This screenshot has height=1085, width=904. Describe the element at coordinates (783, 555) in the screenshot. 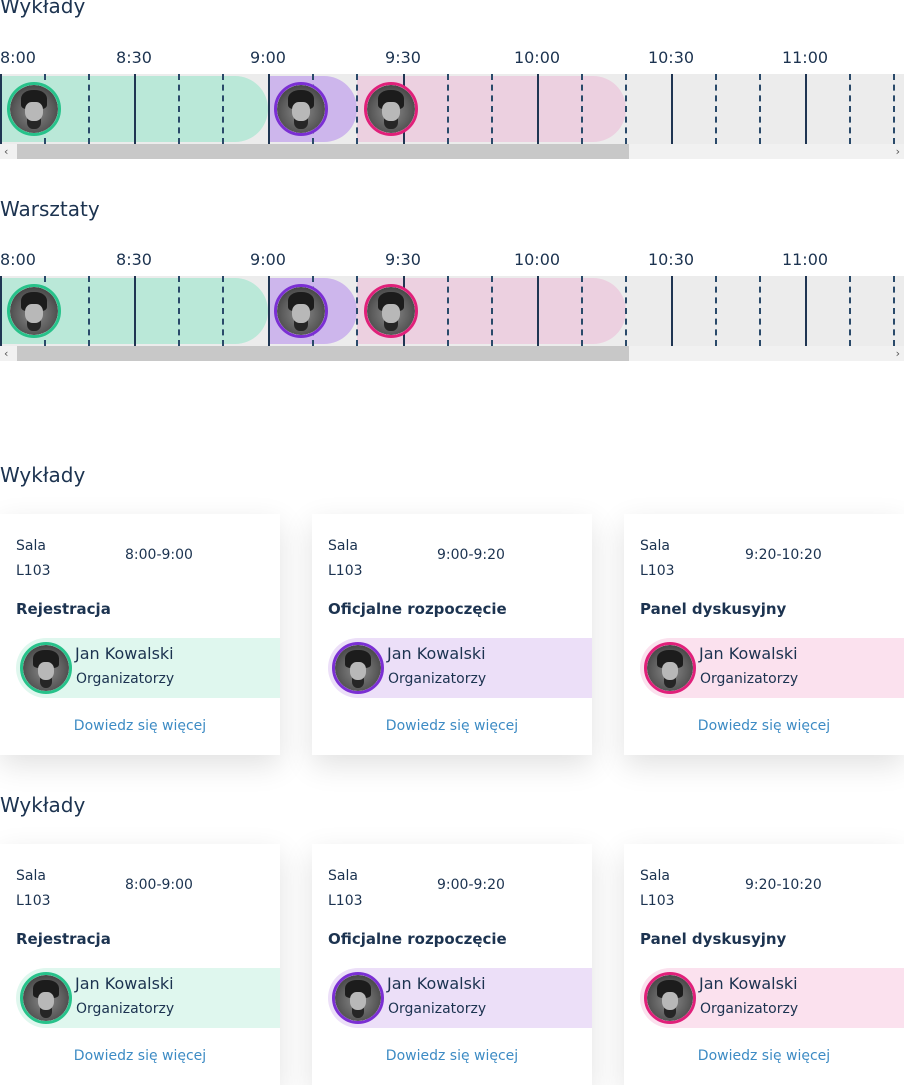

I see `event-time: 9:20-10:20` at that location.